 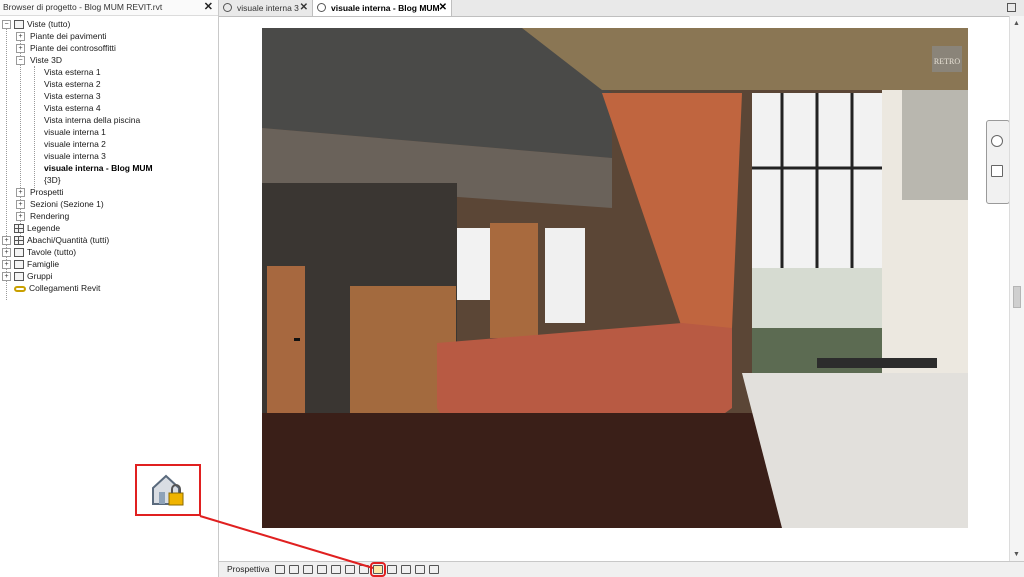 I want to click on link-icon, so click(x=20, y=288).